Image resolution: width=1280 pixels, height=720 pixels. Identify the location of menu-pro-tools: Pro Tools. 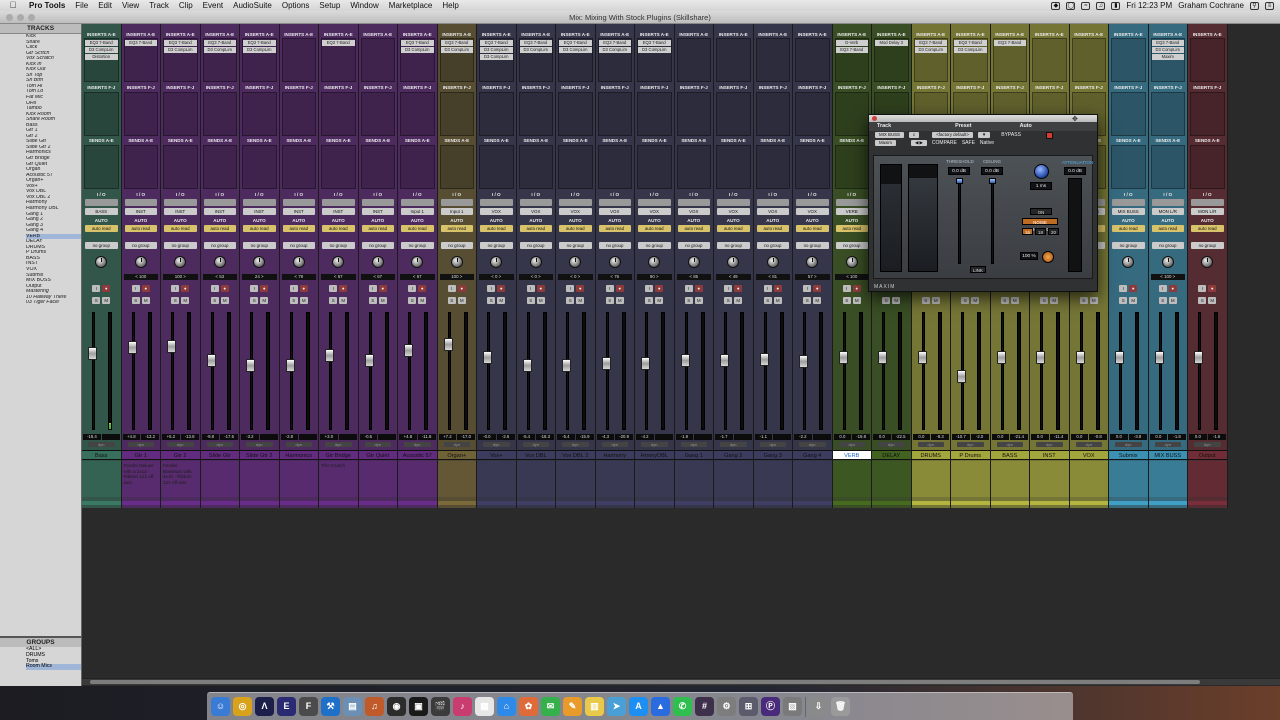
(47, 5).